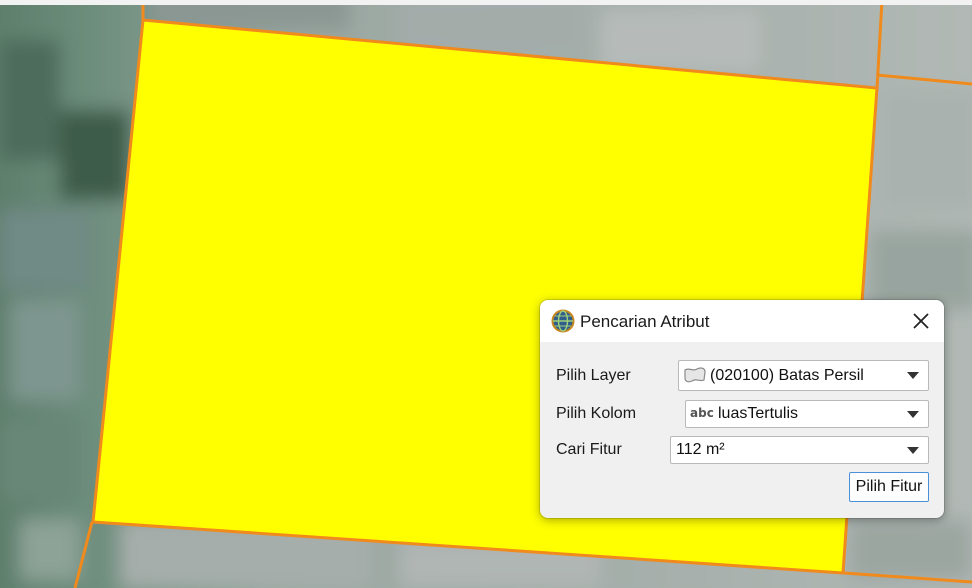 The width and height of the screenshot is (972, 588). I want to click on column-select: abc luasTertulis, so click(807, 414).